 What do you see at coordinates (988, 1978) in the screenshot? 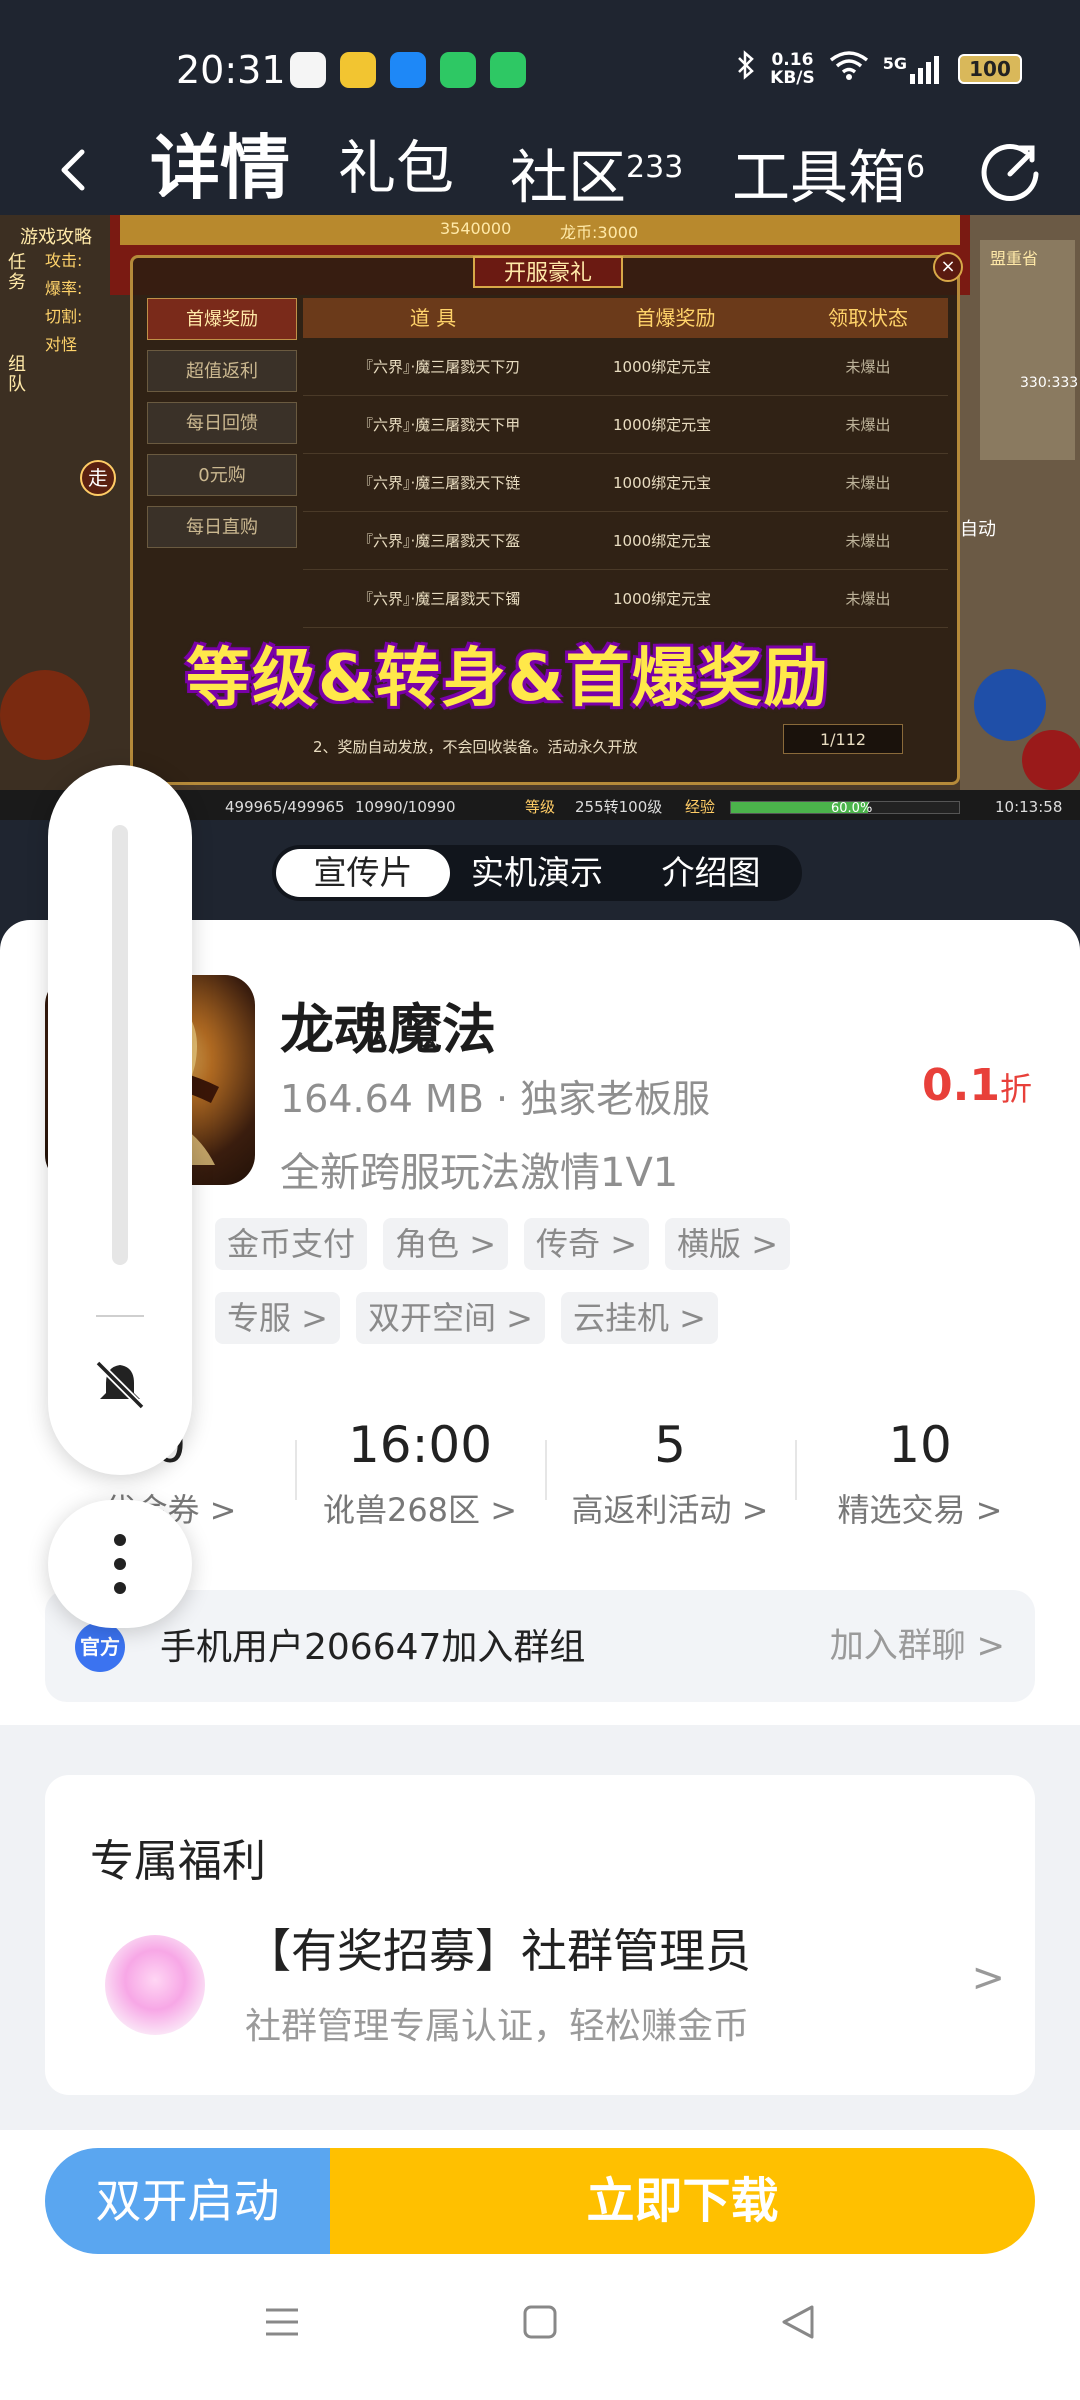
I see `chevron-right-icon: >` at bounding box center [988, 1978].